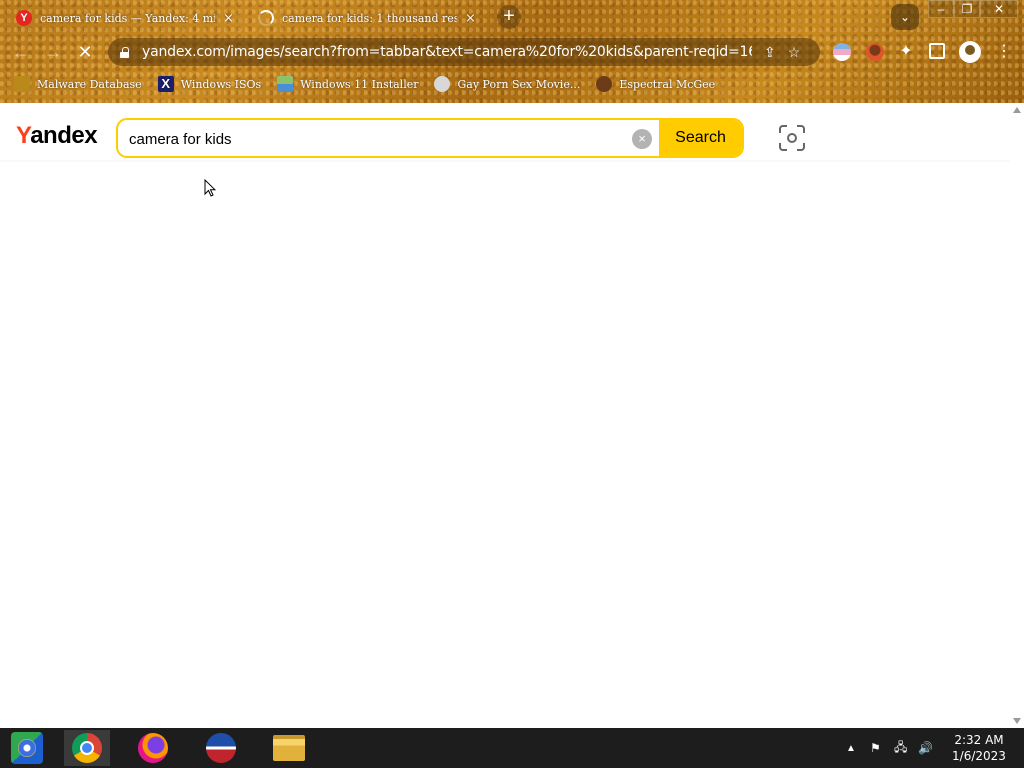 The height and width of the screenshot is (768, 1024). I want to click on bookmark-star-icon: ☆, so click(794, 52).